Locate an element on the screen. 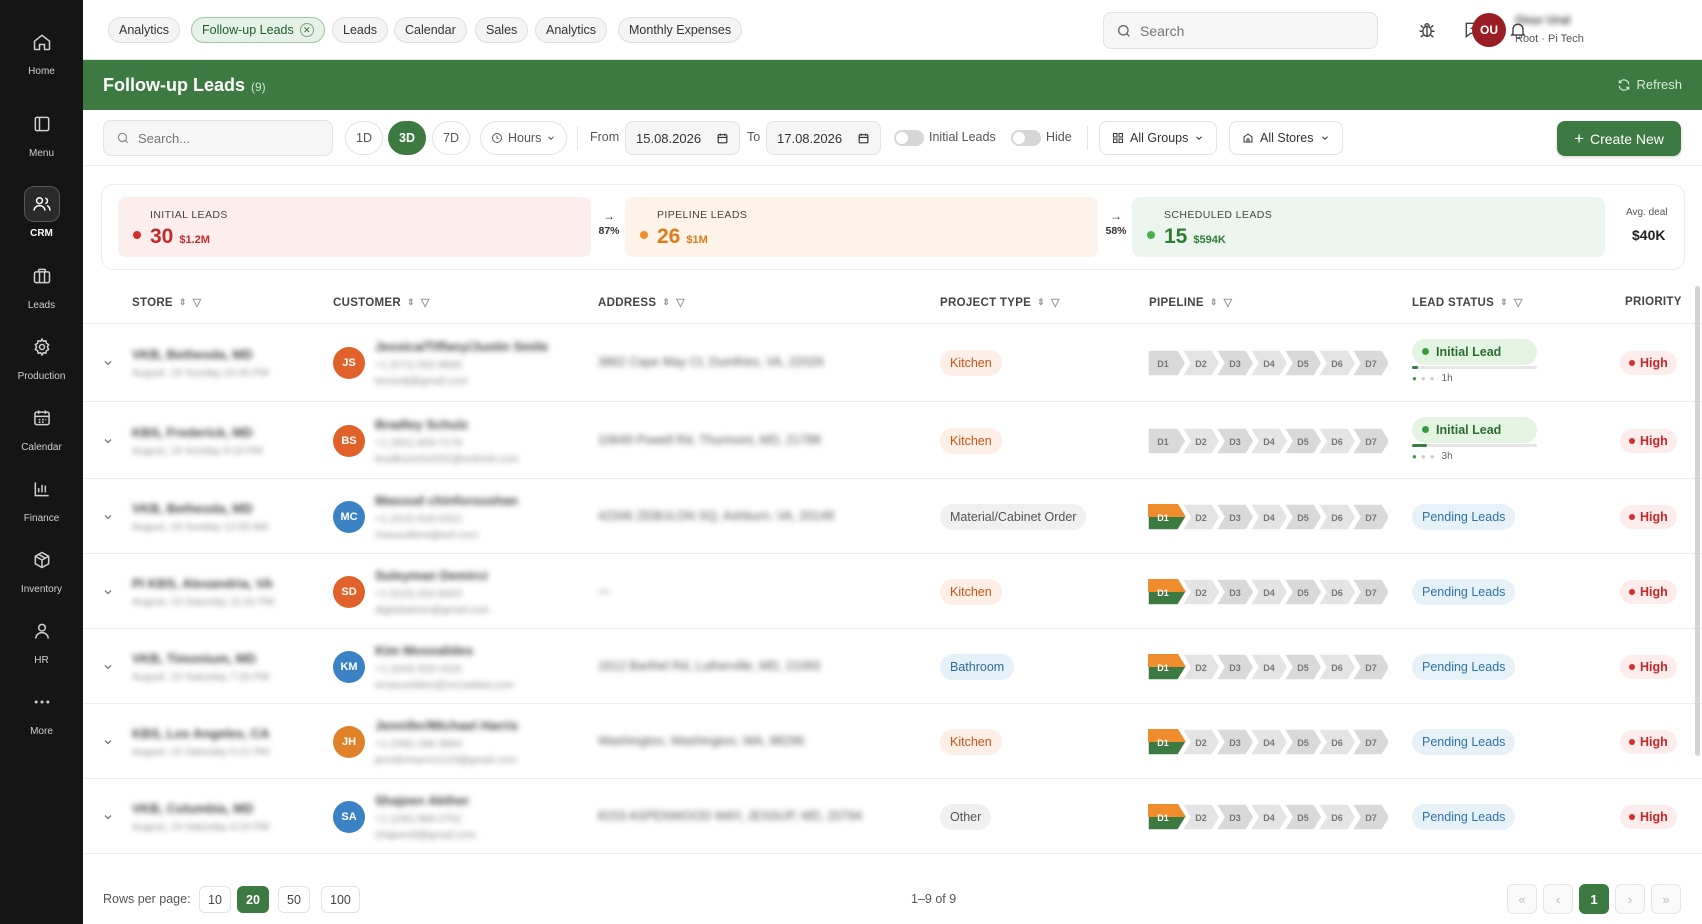 Image resolution: width=1702 pixels, height=924 pixels. sidebar-item-hr: HR is located at coordinates (41, 639).